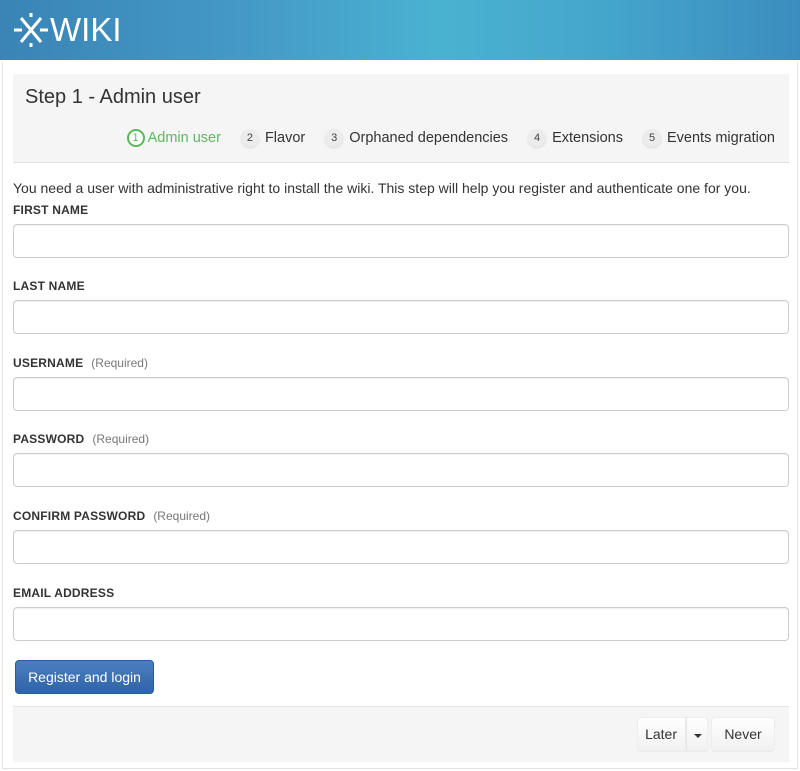 This screenshot has width=800, height=771. What do you see at coordinates (285, 138) in the screenshot?
I see `step-label: Flavor` at bounding box center [285, 138].